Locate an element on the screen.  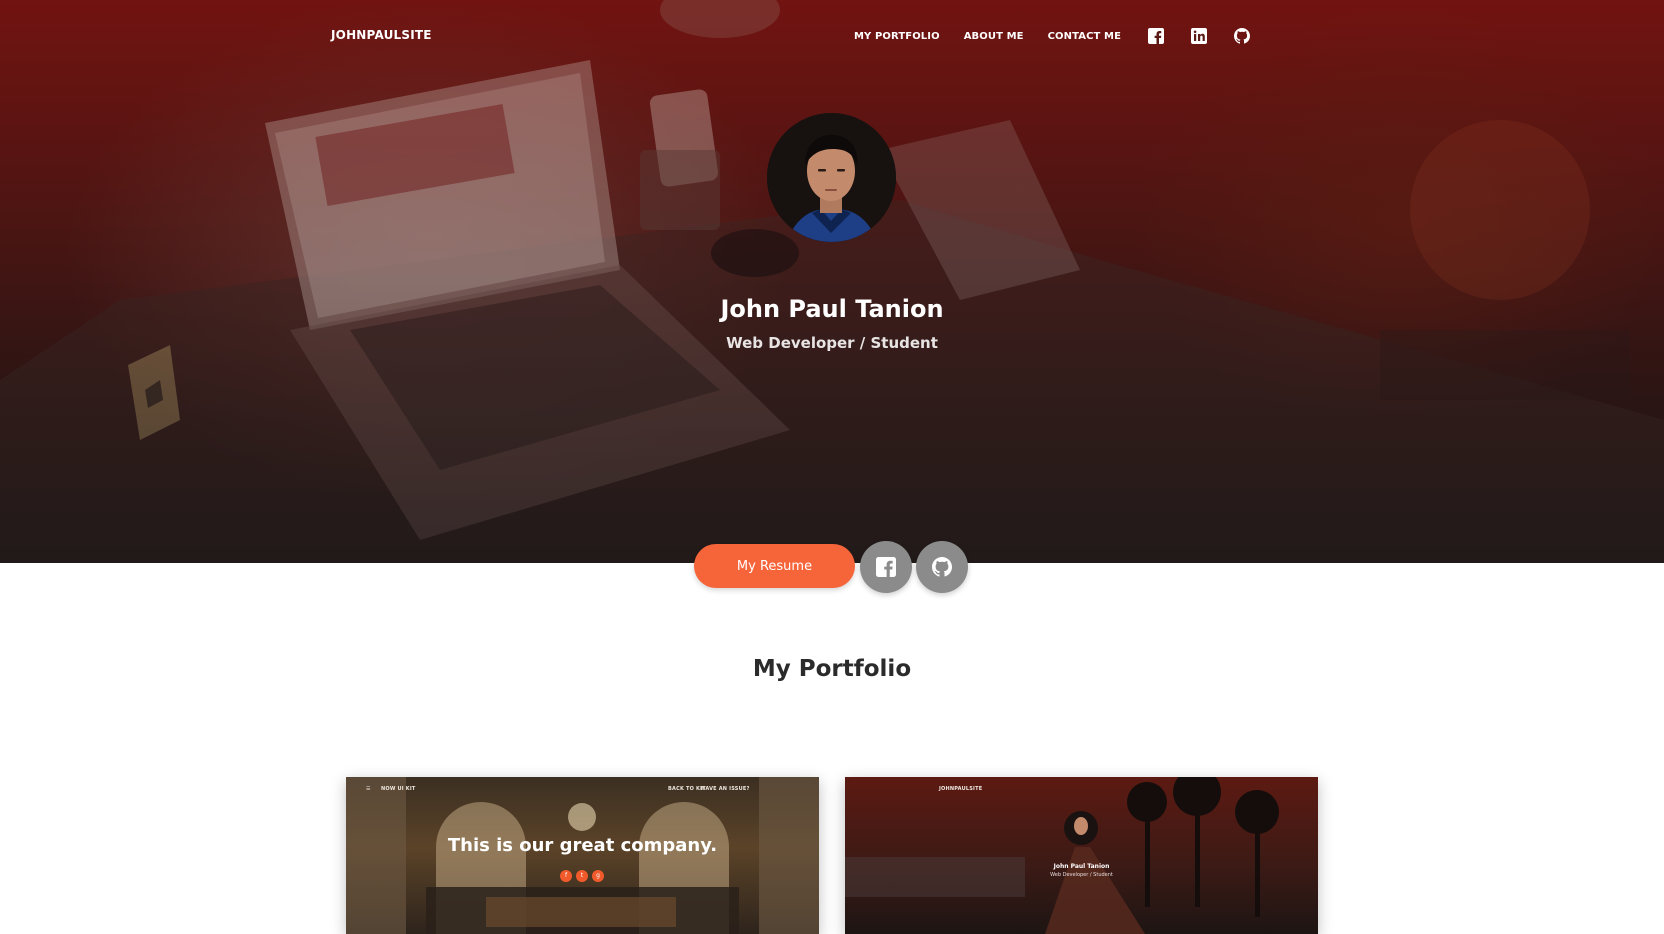
facebook-button is located at coordinates (886, 567).